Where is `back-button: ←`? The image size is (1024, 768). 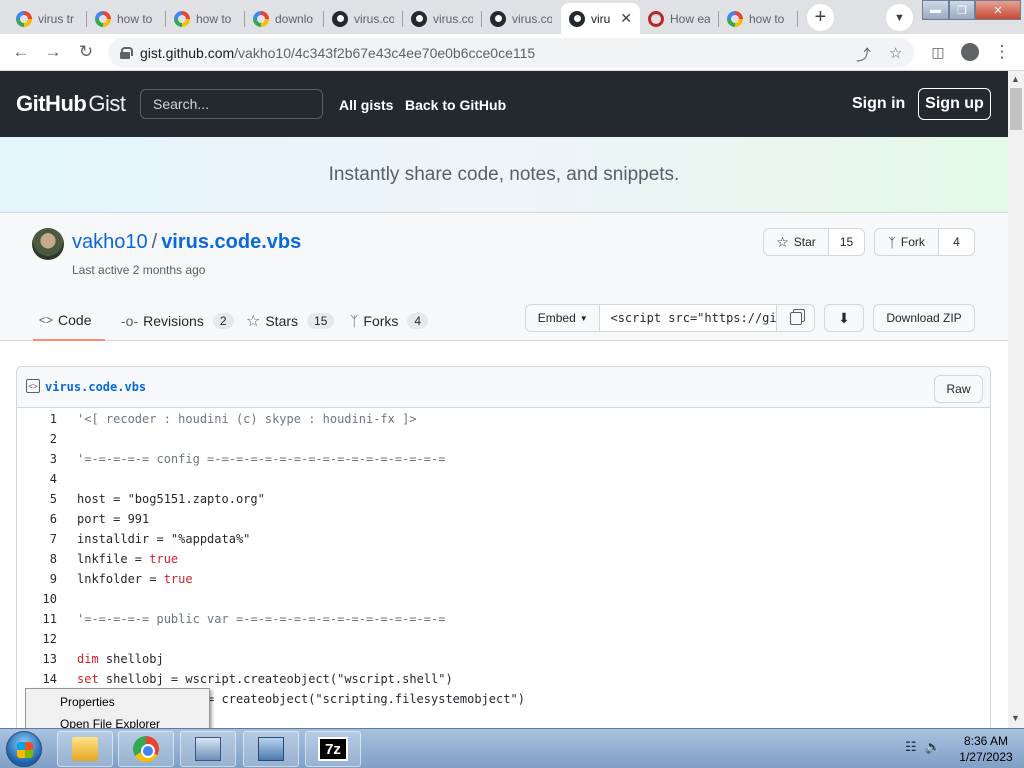
back-button: ← is located at coordinates (21, 52).